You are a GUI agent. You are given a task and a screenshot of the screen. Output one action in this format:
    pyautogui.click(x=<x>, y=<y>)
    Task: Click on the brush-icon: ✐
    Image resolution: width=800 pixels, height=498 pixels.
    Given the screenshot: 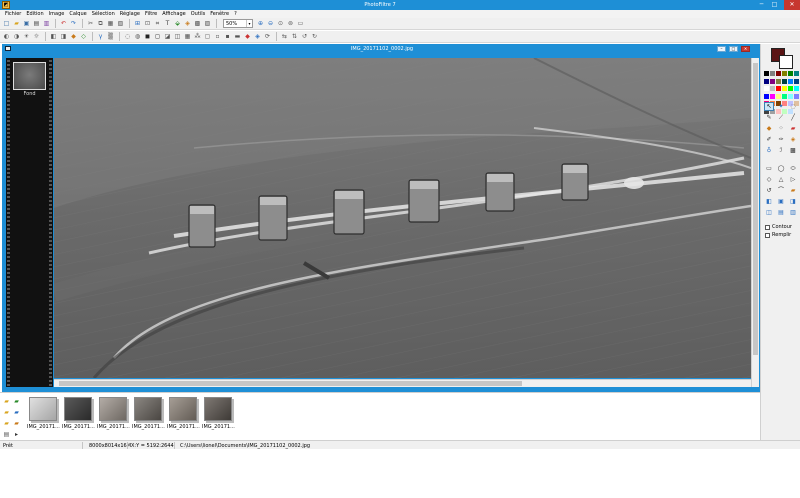 What is the action you would take?
    pyautogui.click(x=769, y=139)
    